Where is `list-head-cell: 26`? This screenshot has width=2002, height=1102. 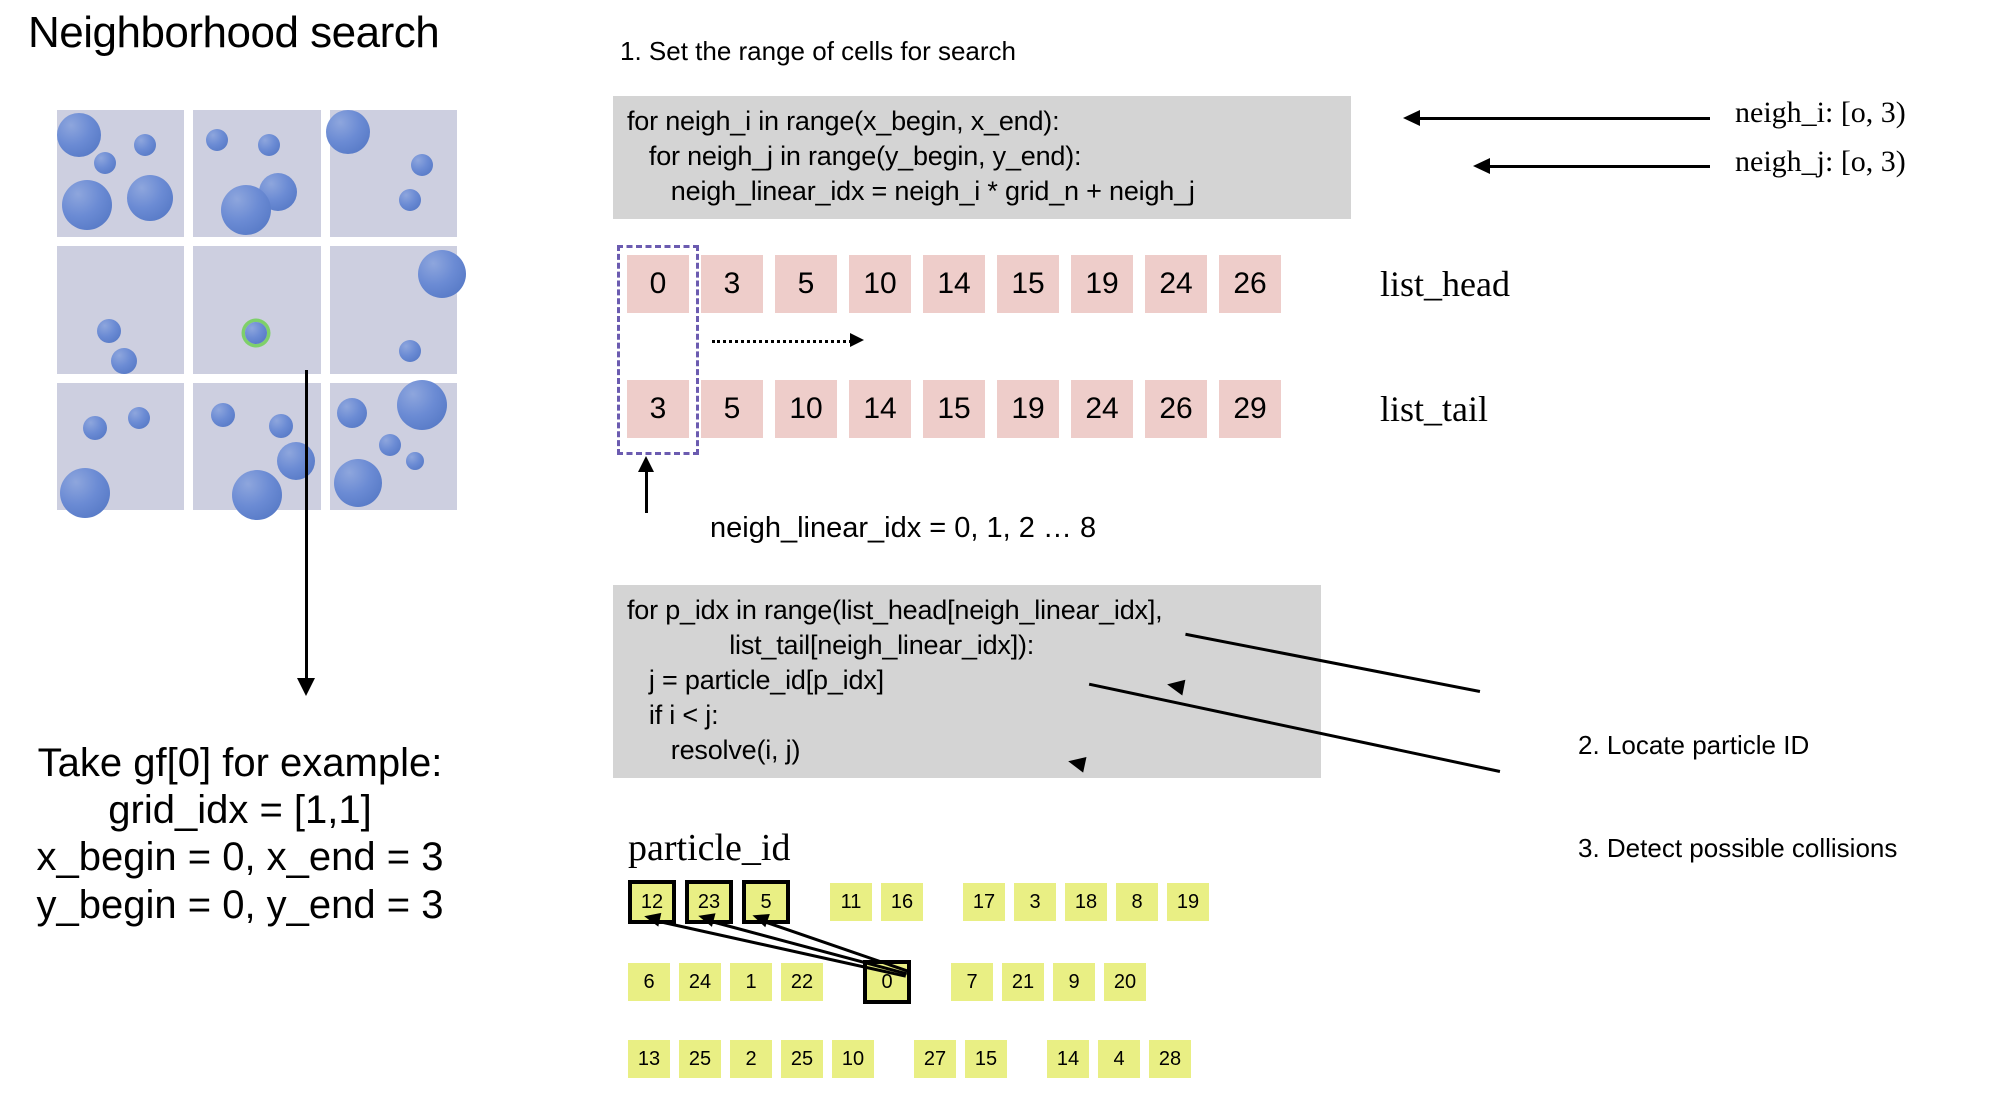 list-head-cell: 26 is located at coordinates (1250, 284).